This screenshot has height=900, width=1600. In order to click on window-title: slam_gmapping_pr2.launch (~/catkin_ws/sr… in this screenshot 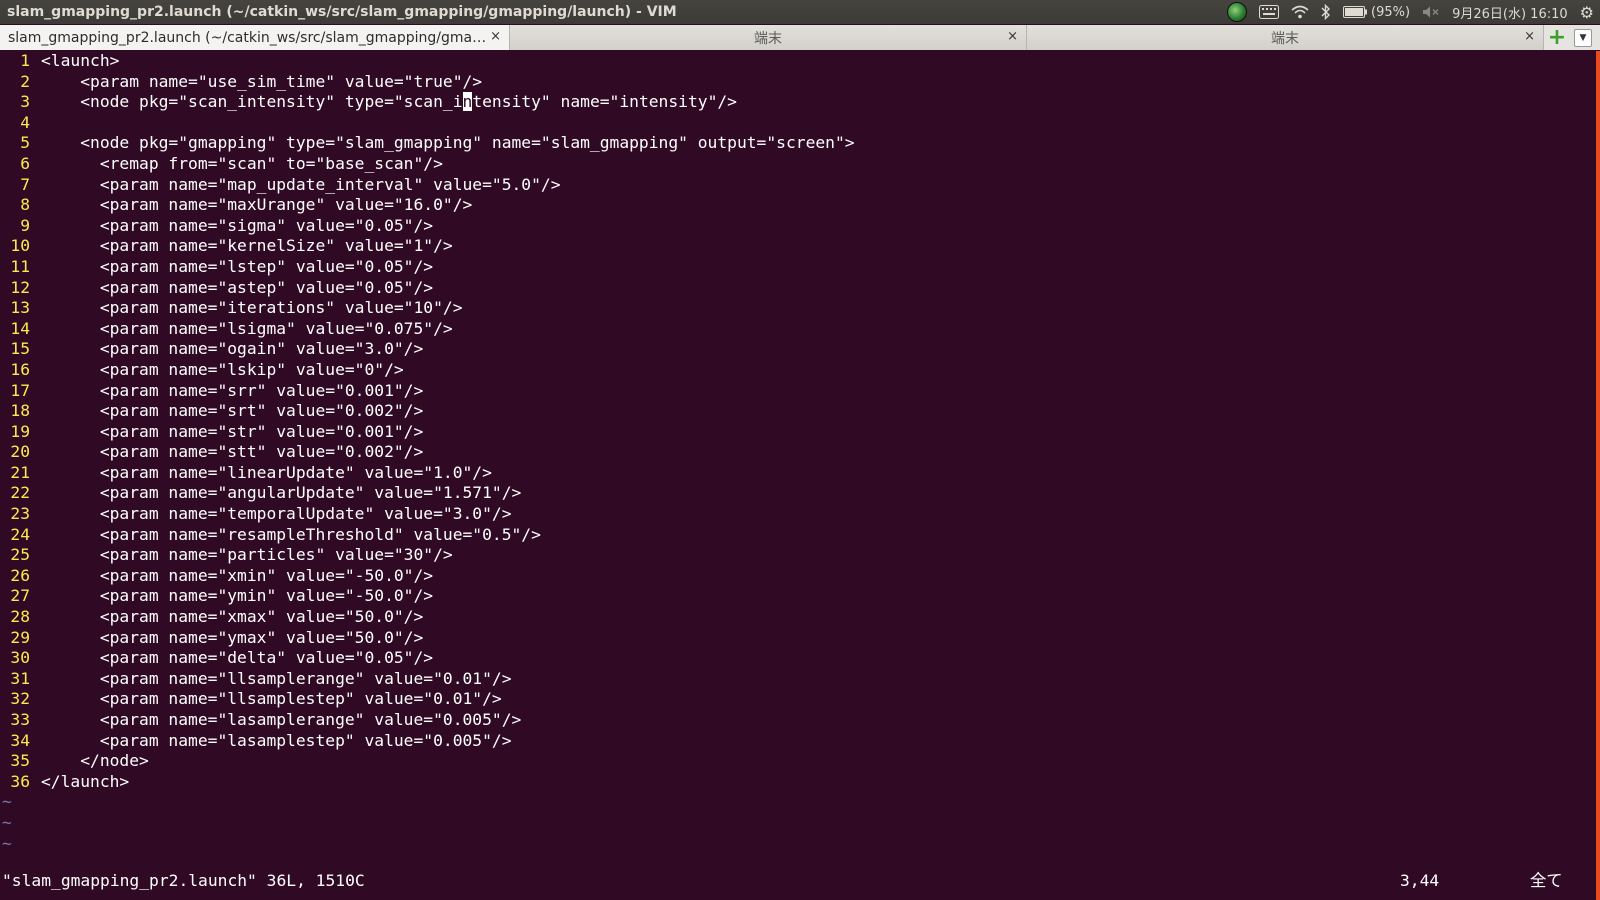, I will do `click(342, 12)`.